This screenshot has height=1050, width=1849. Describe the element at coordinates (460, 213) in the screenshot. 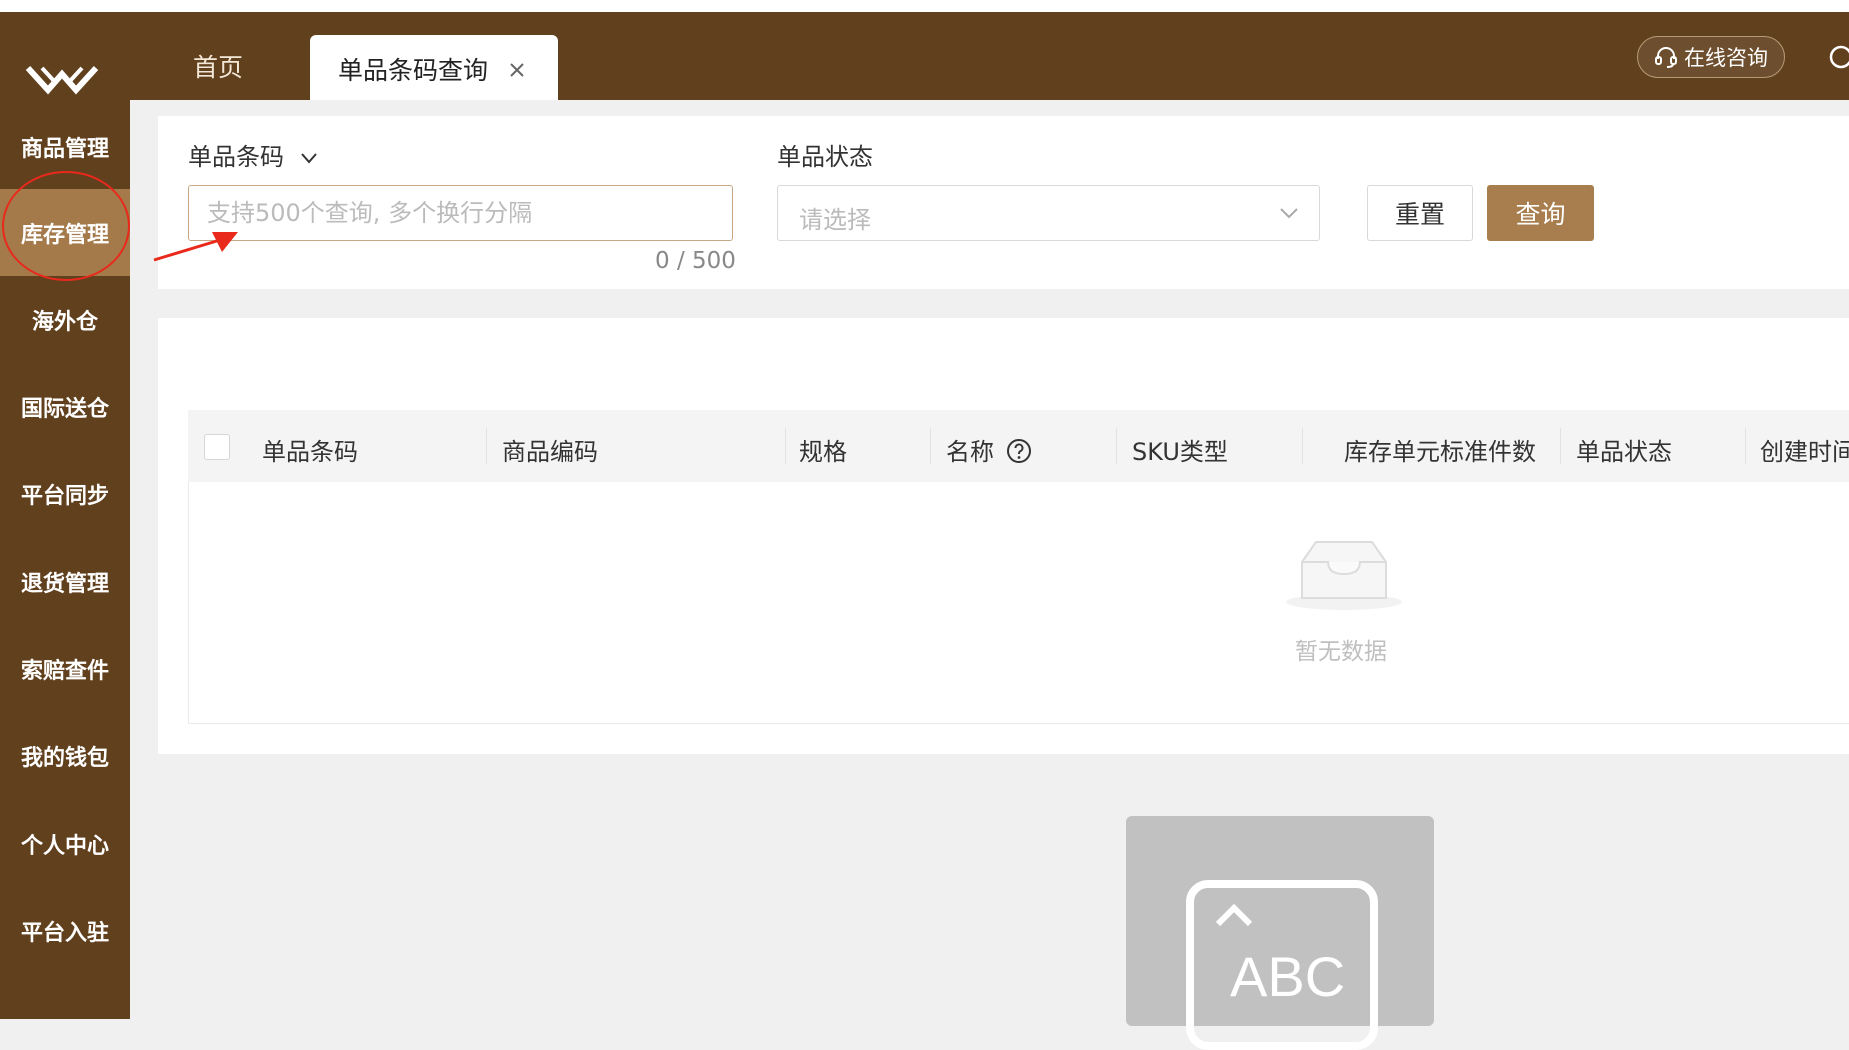

I see `barcode-search-input` at that location.